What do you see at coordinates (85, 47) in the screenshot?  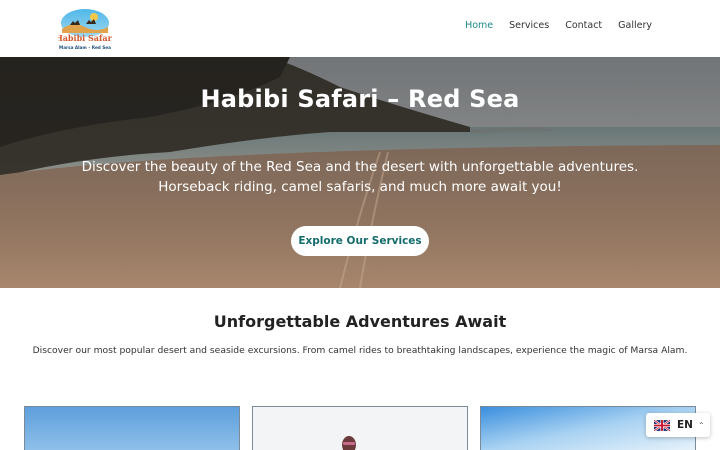 I see `svg-text: Marsa Alam – Red Sea` at bounding box center [85, 47].